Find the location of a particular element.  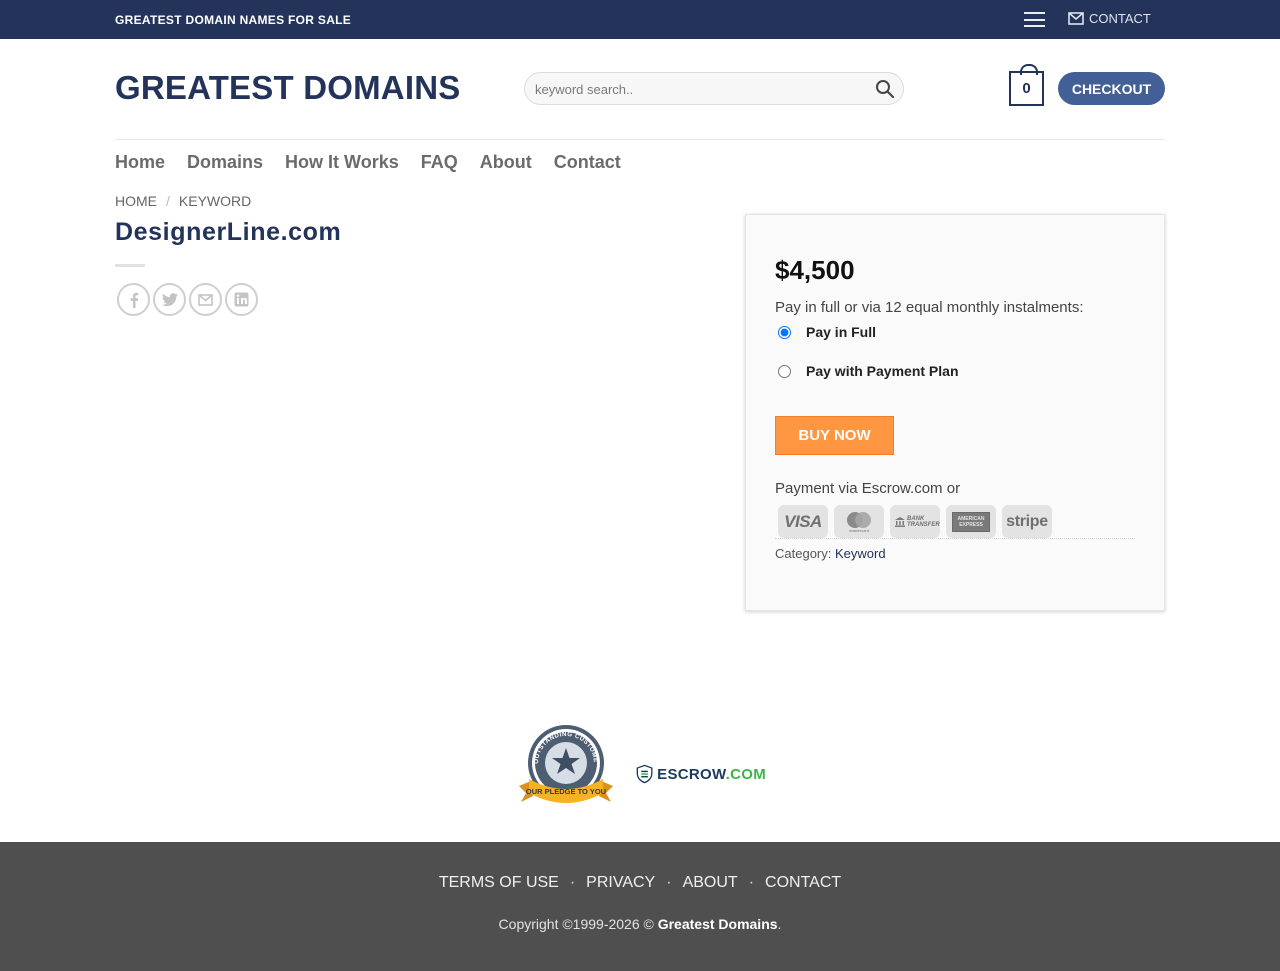

breadcrumb: HOME / KEYWORD is located at coordinates (183, 201).